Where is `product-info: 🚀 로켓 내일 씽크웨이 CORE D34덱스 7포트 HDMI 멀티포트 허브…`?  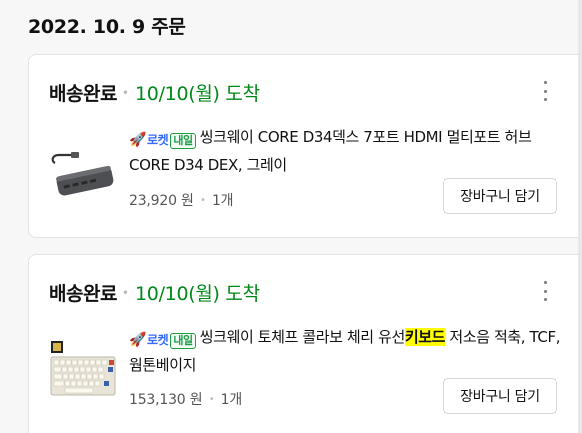 product-info: 🚀 로켓 내일 씽크웨이 CORE D34덱스 7포트 HDMI 멀티포트 허브… is located at coordinates (354, 151).